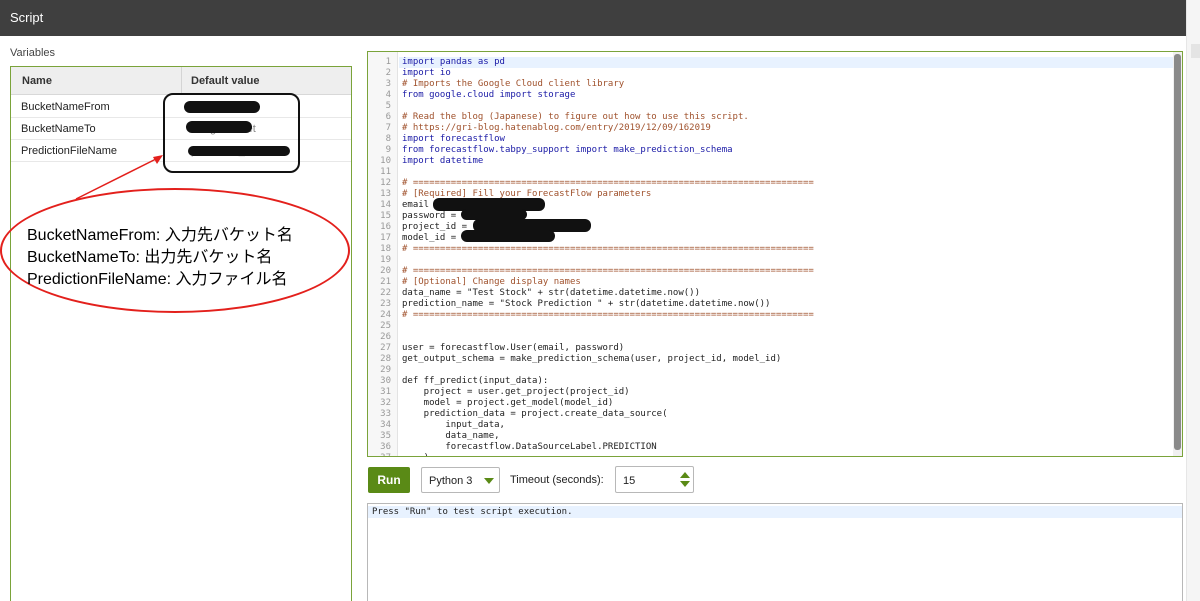  What do you see at coordinates (388, 139) in the screenshot?
I see `line-number: 8` at bounding box center [388, 139].